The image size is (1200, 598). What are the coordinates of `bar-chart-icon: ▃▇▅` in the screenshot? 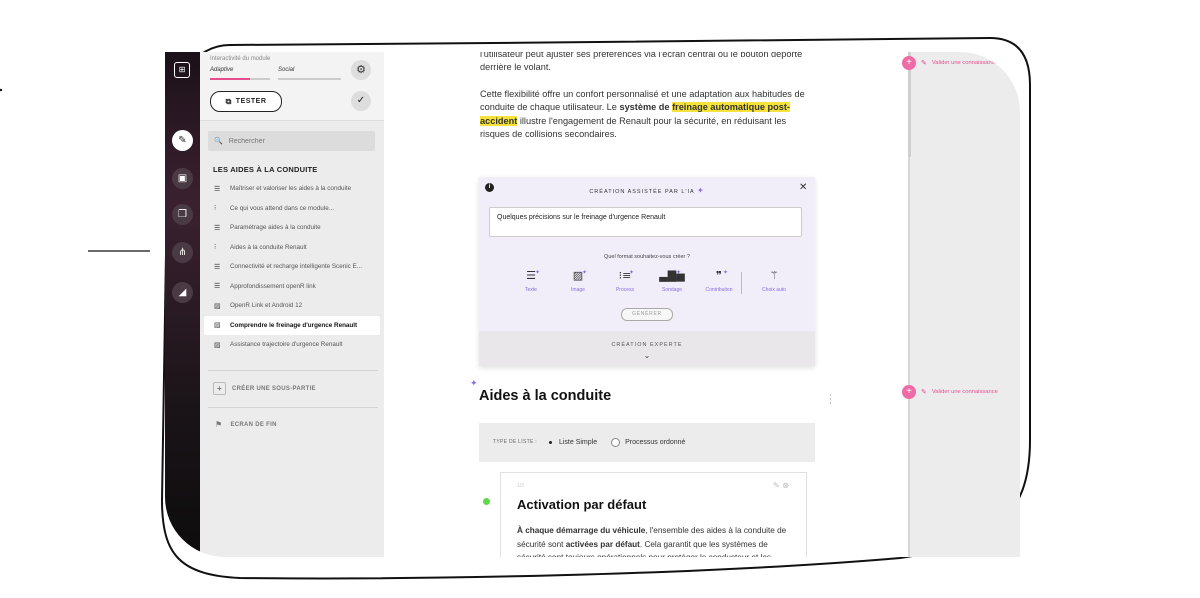 It's located at (672, 275).